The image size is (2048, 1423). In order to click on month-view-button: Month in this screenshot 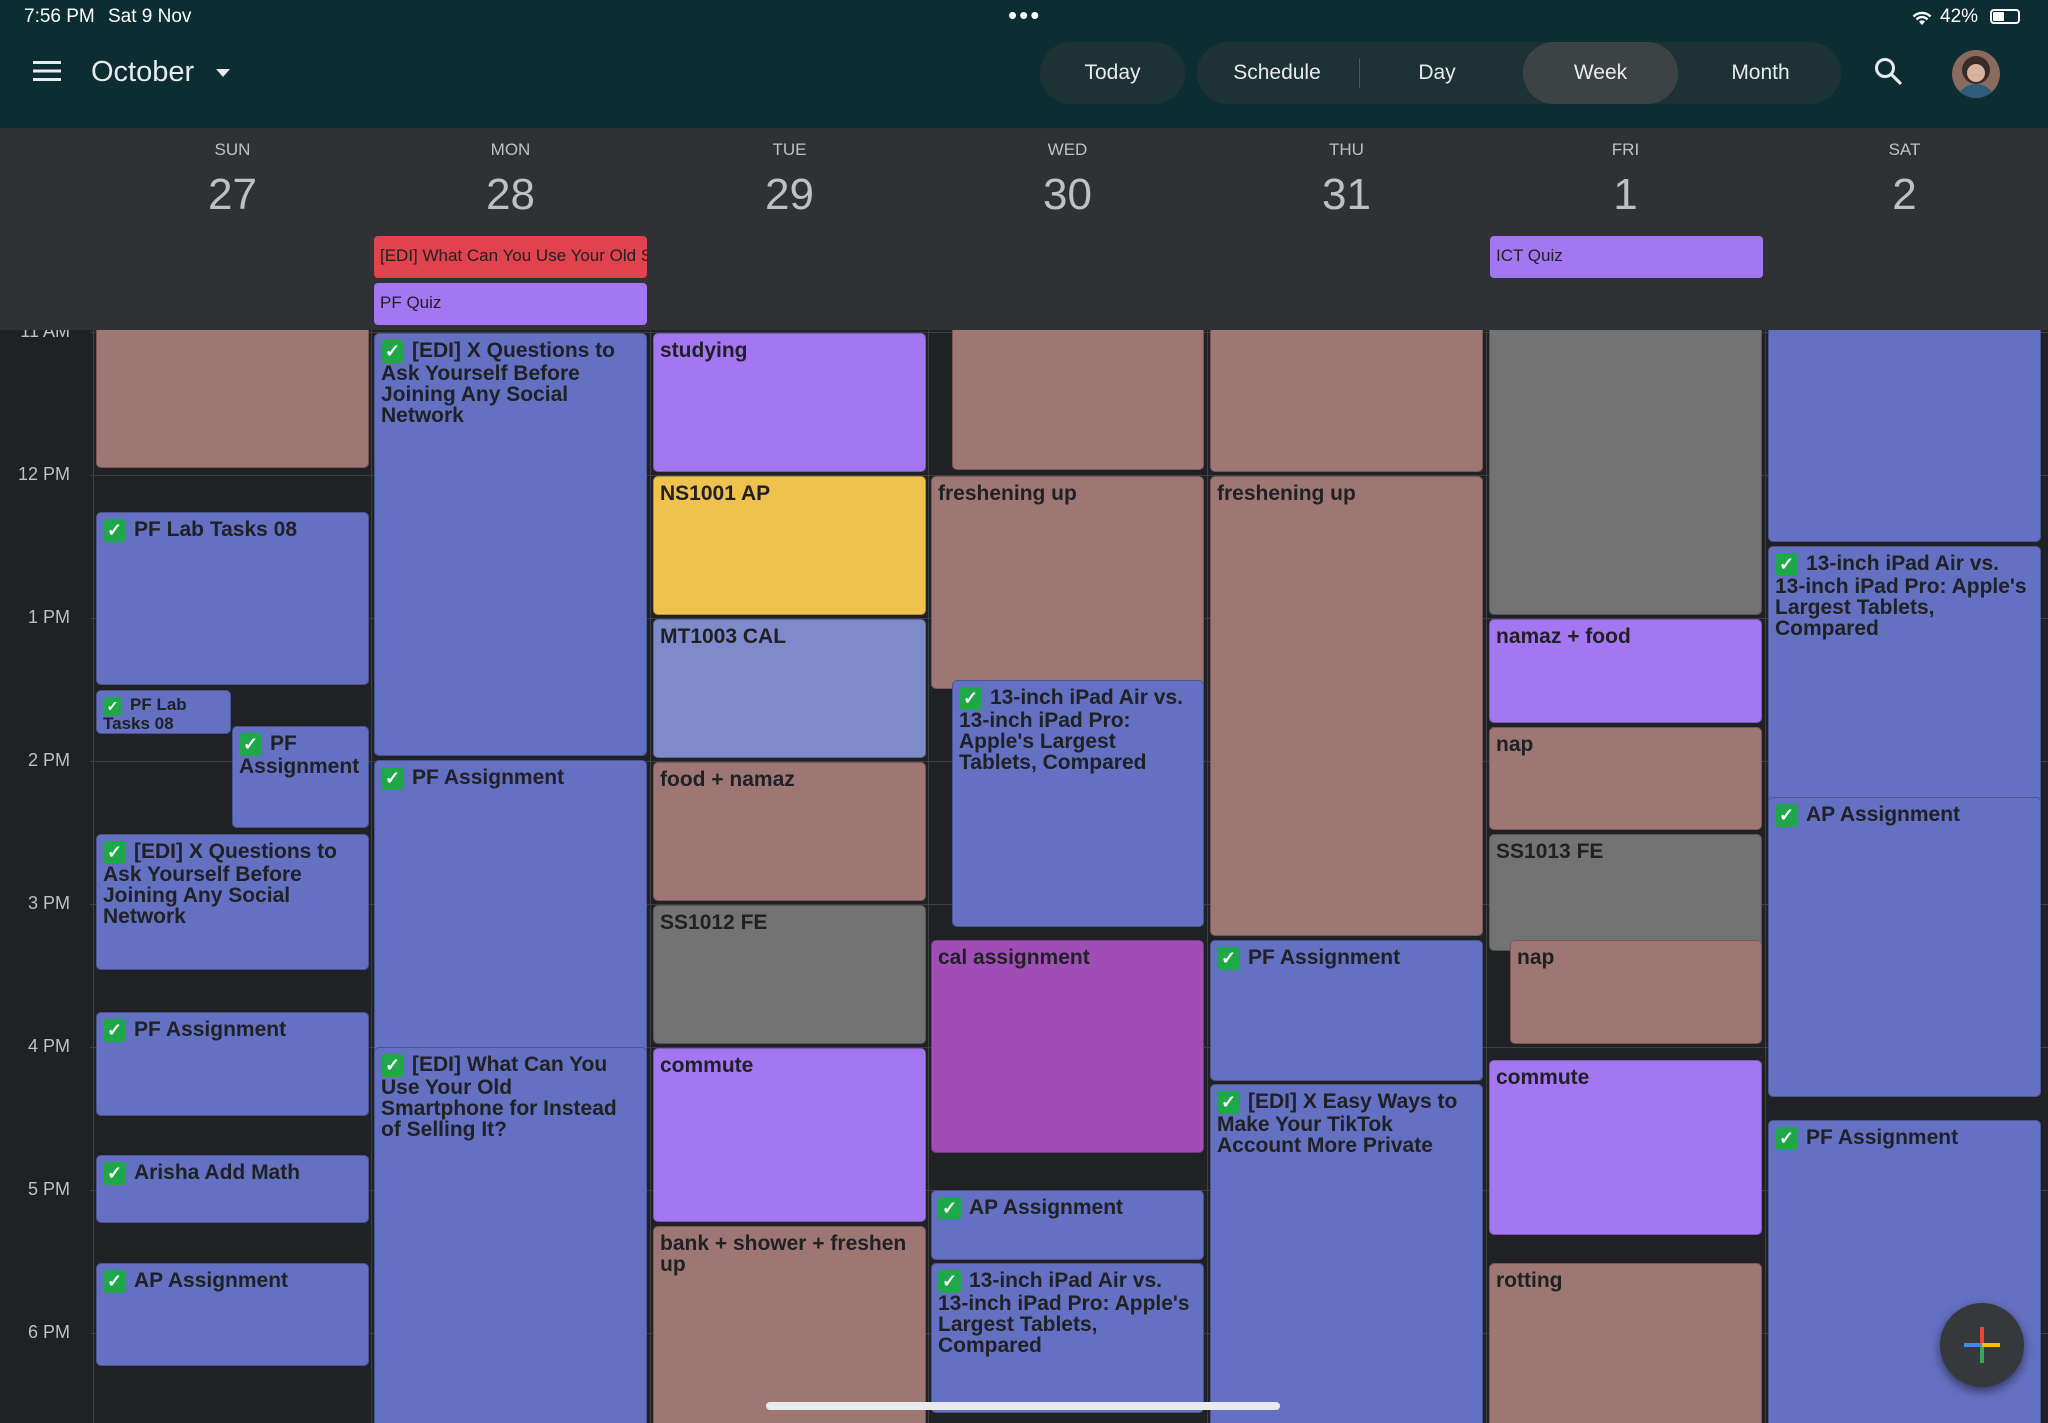, I will do `click(1760, 73)`.